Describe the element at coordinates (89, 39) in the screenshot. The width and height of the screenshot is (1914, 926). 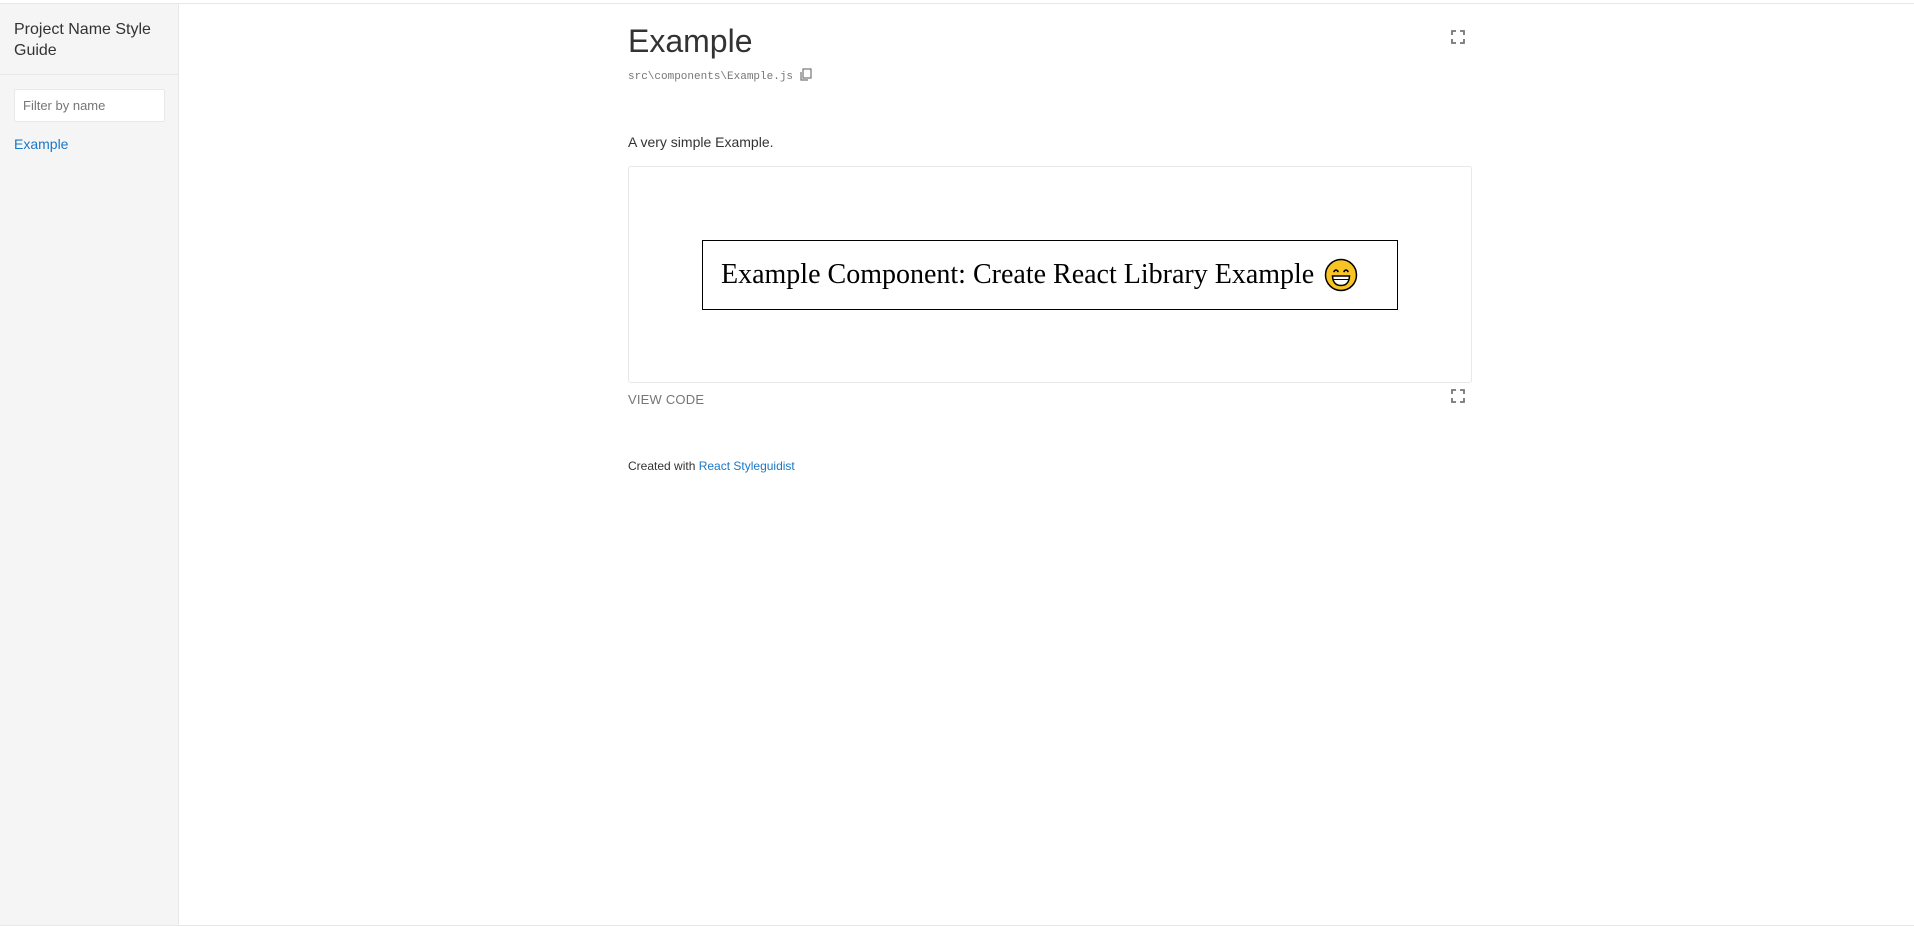
I see `sidebar-title: Project Name Style Guide` at that location.